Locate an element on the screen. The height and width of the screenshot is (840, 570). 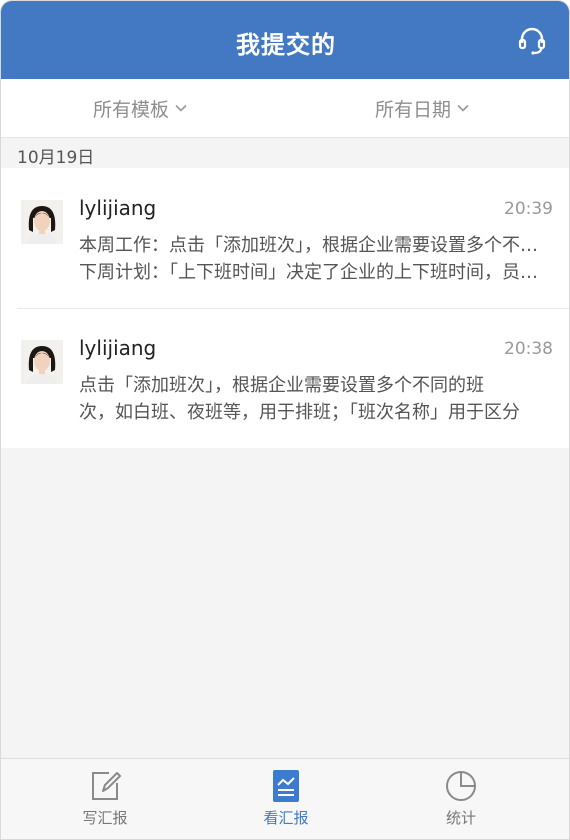
date-filter: 所有日期 is located at coordinates (422, 108).